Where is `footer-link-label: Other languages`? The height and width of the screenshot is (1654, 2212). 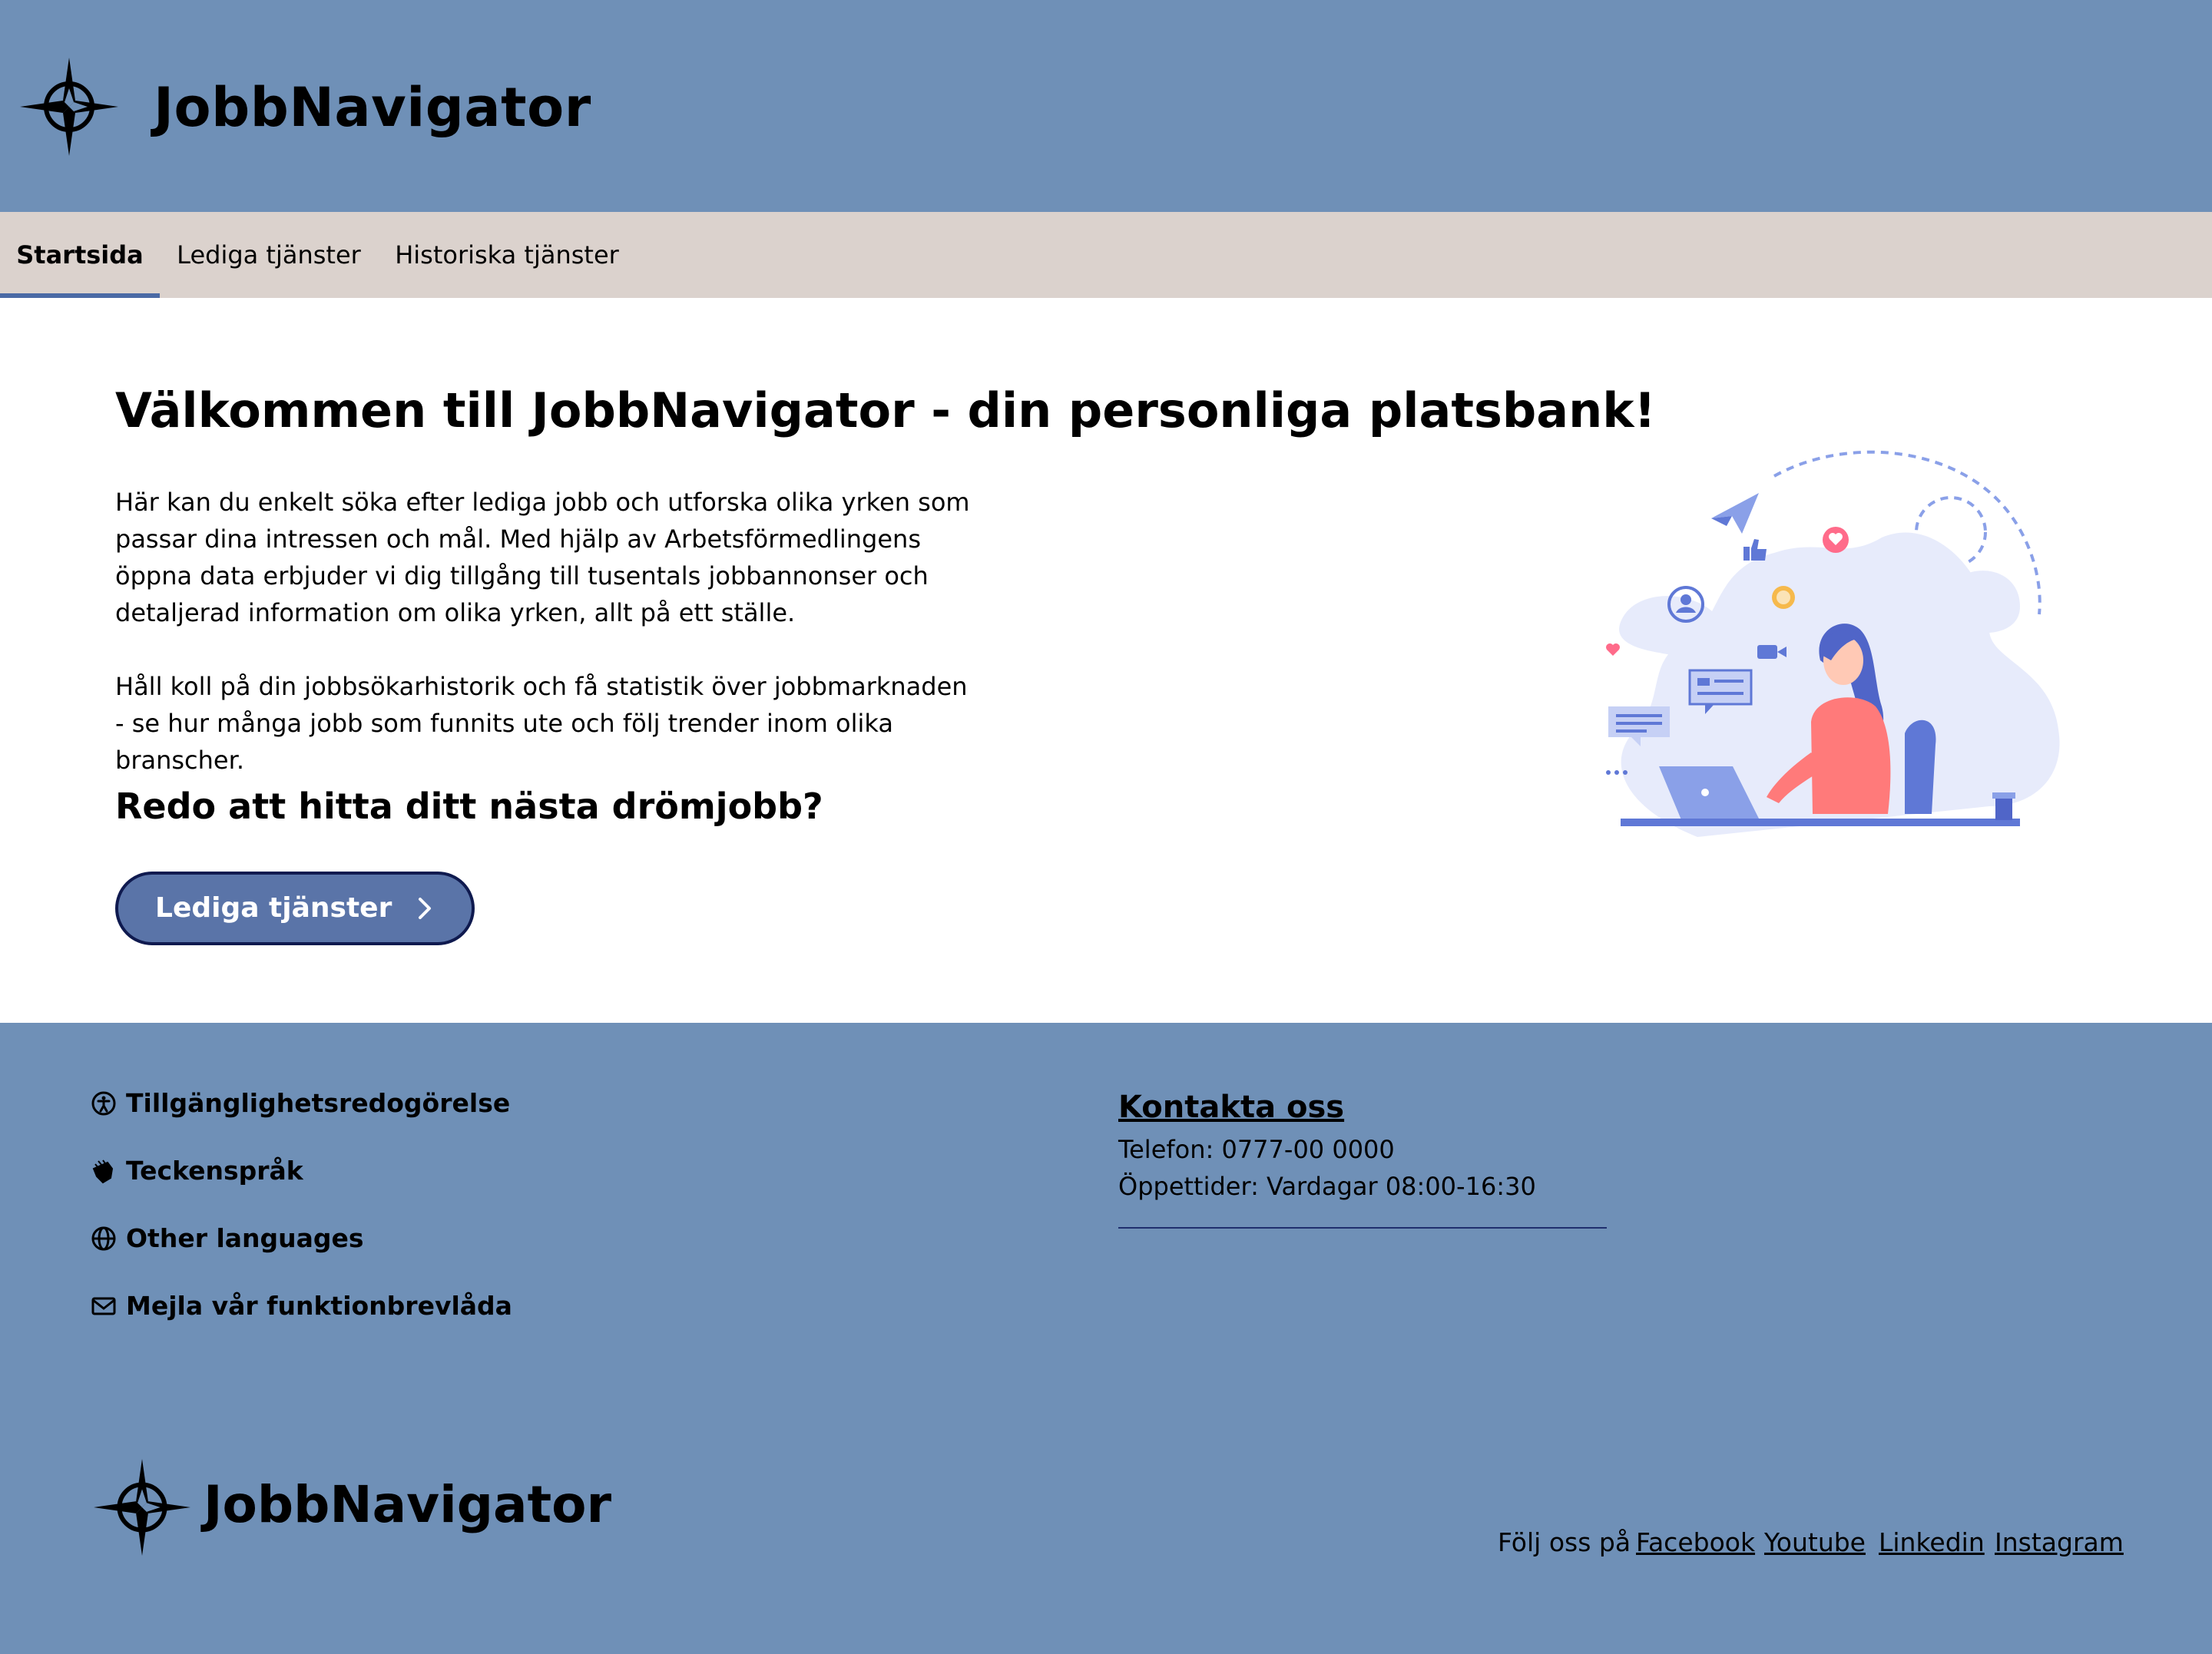
footer-link-label: Other languages is located at coordinates (245, 1238).